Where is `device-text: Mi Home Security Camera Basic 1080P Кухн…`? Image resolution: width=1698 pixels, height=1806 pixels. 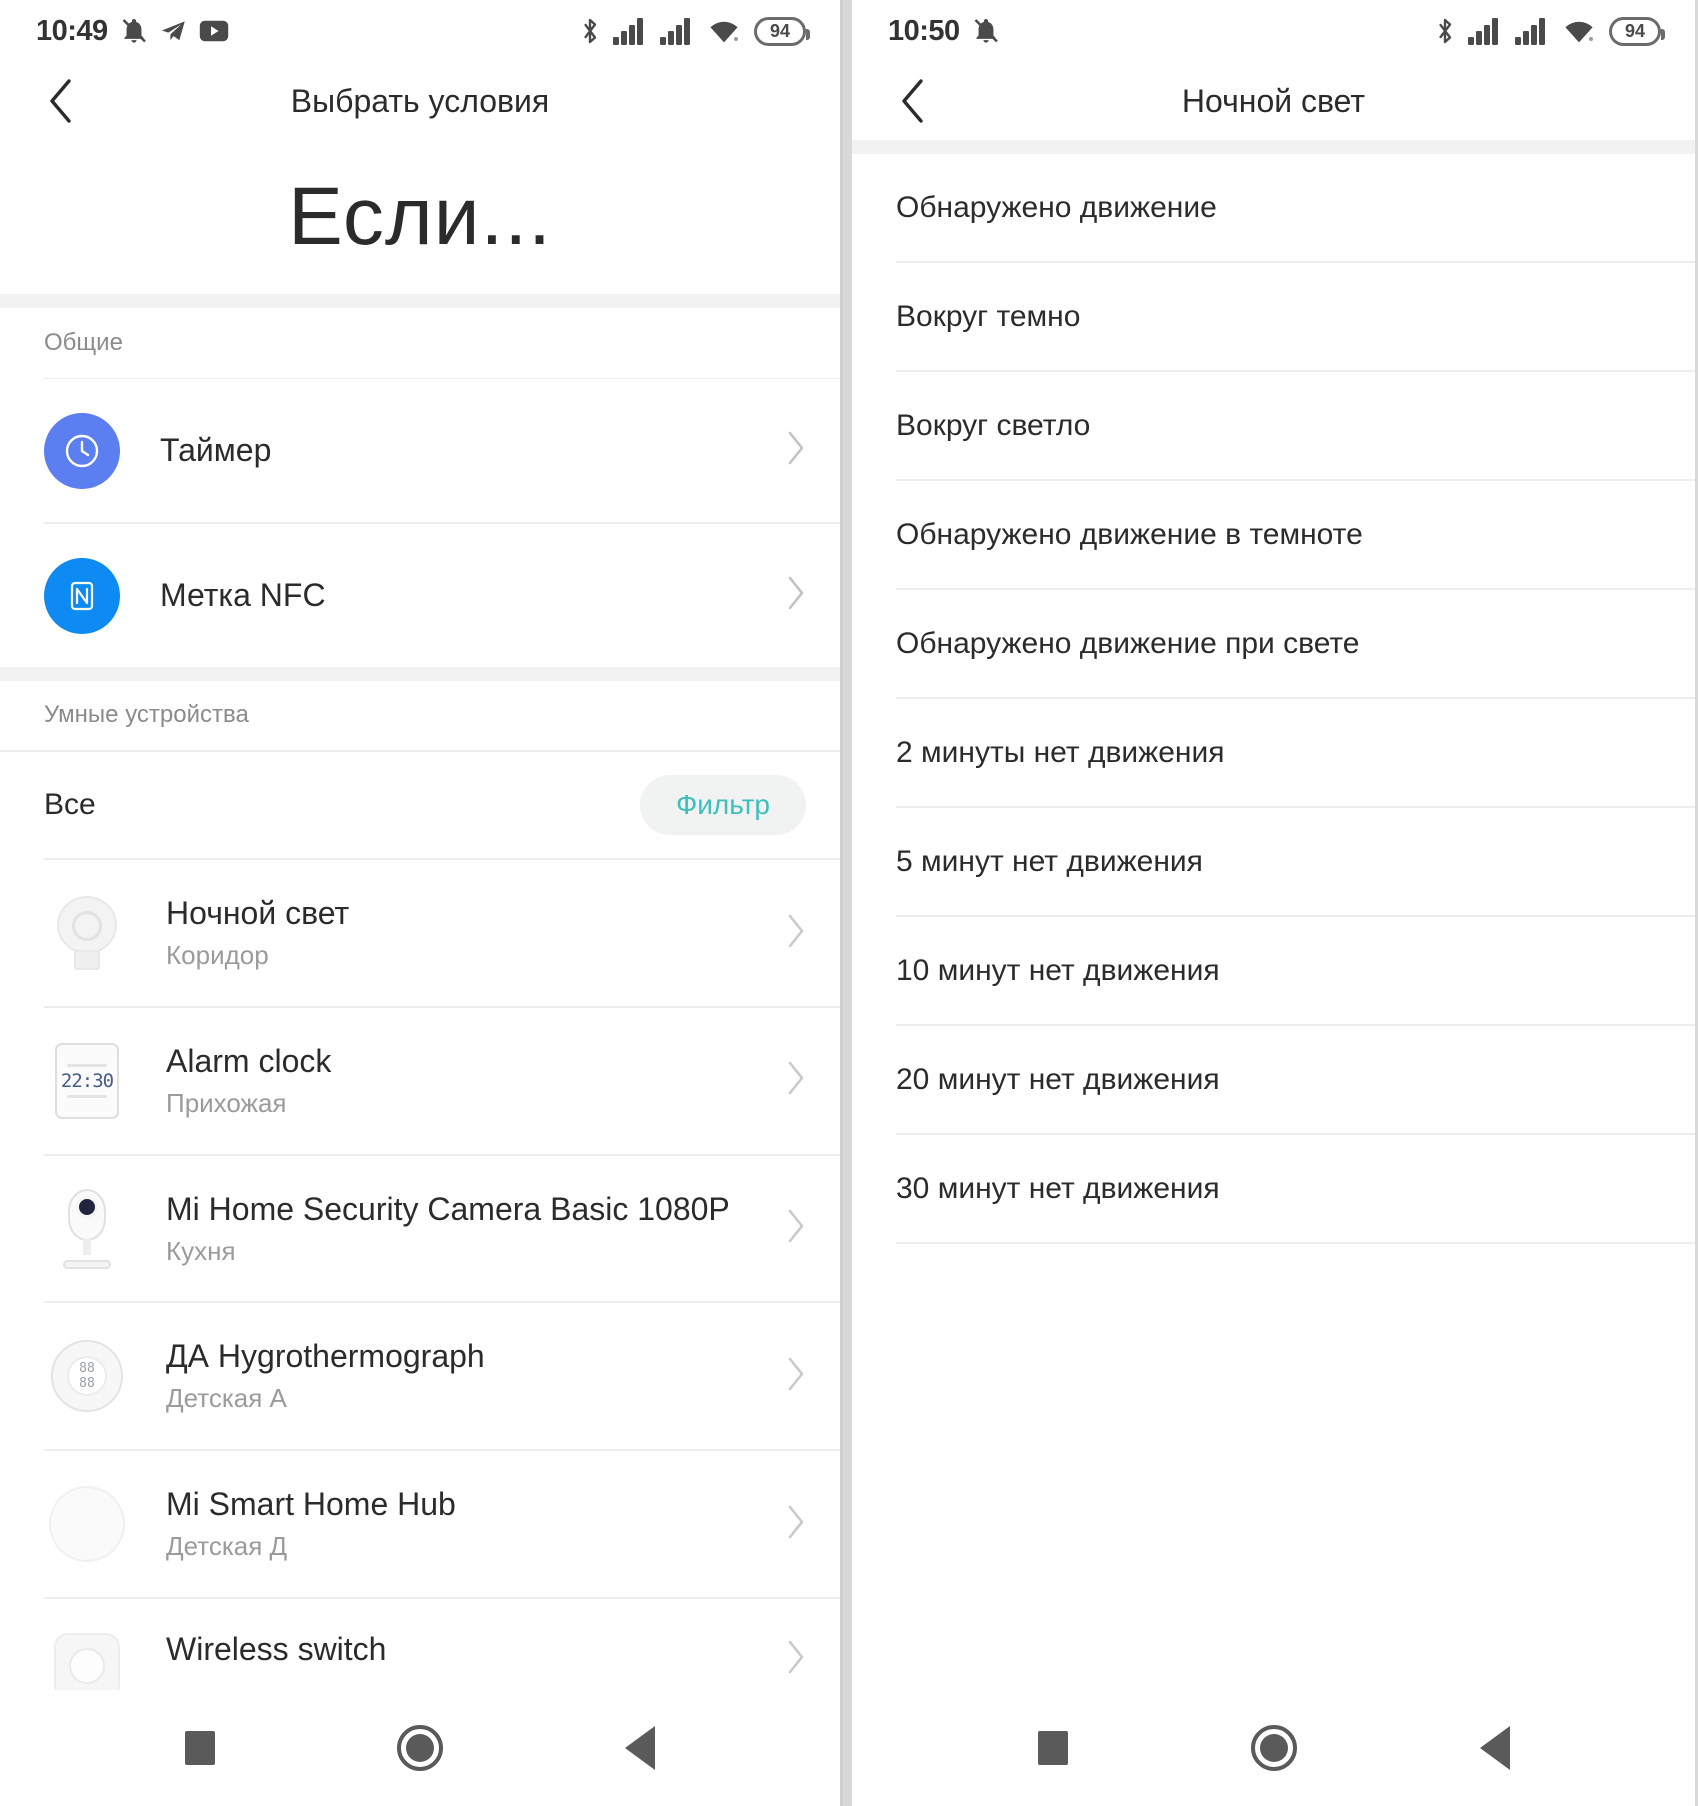 device-text: Mi Home Security Camera Basic 1080P Кухн… is located at coordinates (448, 1229).